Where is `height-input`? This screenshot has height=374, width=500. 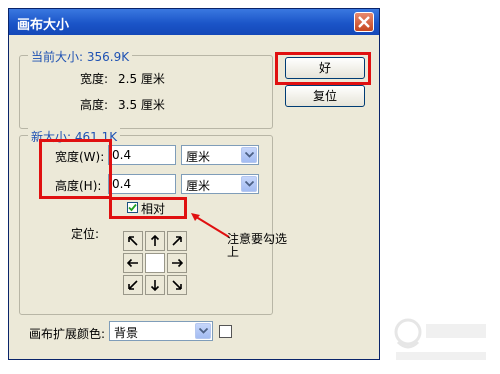 height-input is located at coordinates (142, 184).